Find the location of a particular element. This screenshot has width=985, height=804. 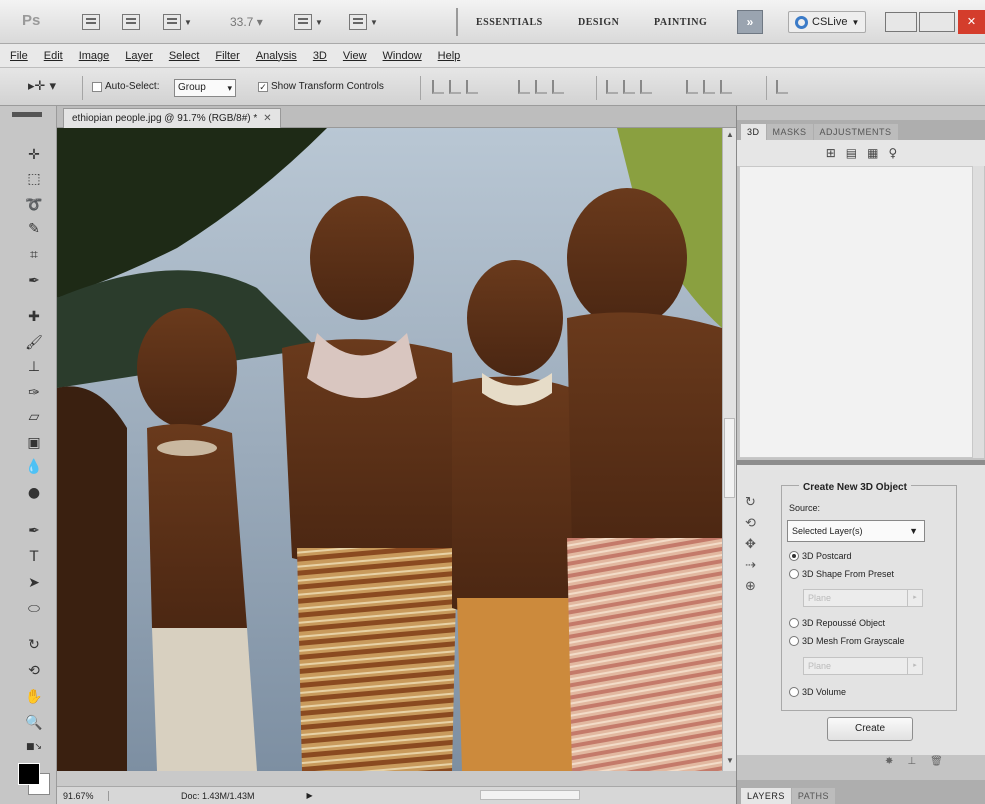

launch-bridge-icon is located at coordinates (91, 22).